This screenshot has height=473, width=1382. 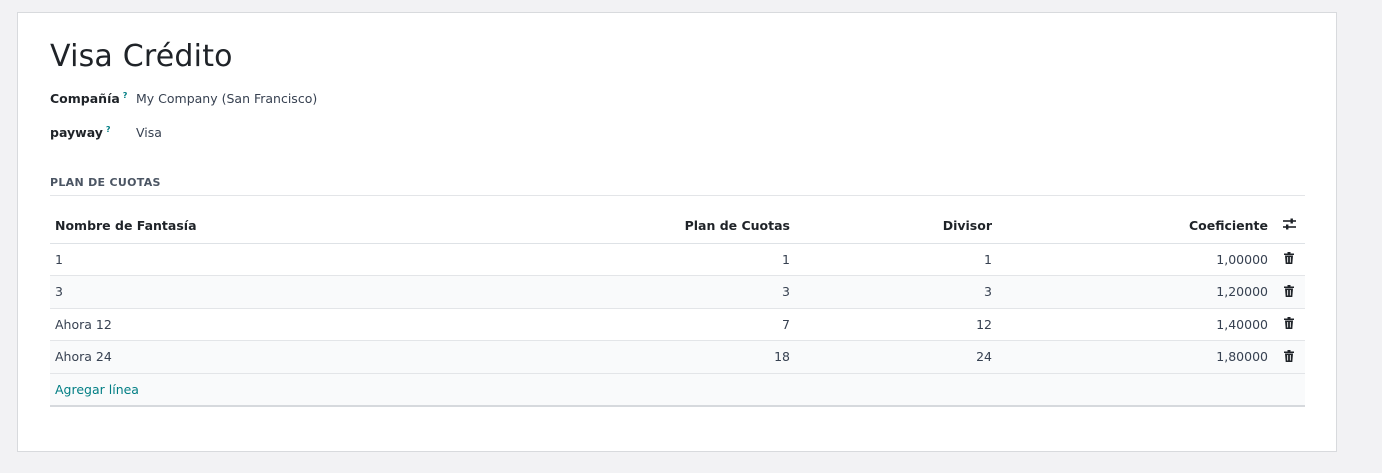 I want to click on table-row: 1 1 1 1,00000, so click(x=677, y=259).